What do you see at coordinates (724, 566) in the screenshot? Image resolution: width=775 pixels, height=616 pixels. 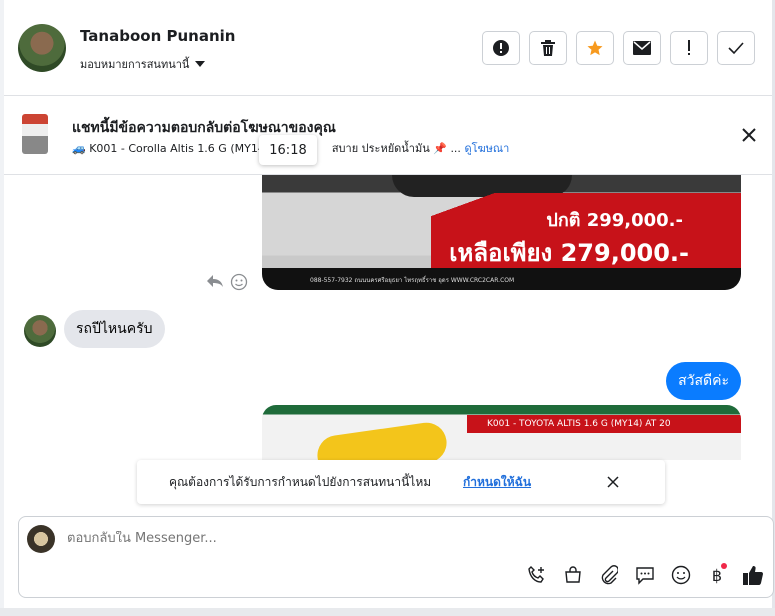 I see `notification-dot` at bounding box center [724, 566].